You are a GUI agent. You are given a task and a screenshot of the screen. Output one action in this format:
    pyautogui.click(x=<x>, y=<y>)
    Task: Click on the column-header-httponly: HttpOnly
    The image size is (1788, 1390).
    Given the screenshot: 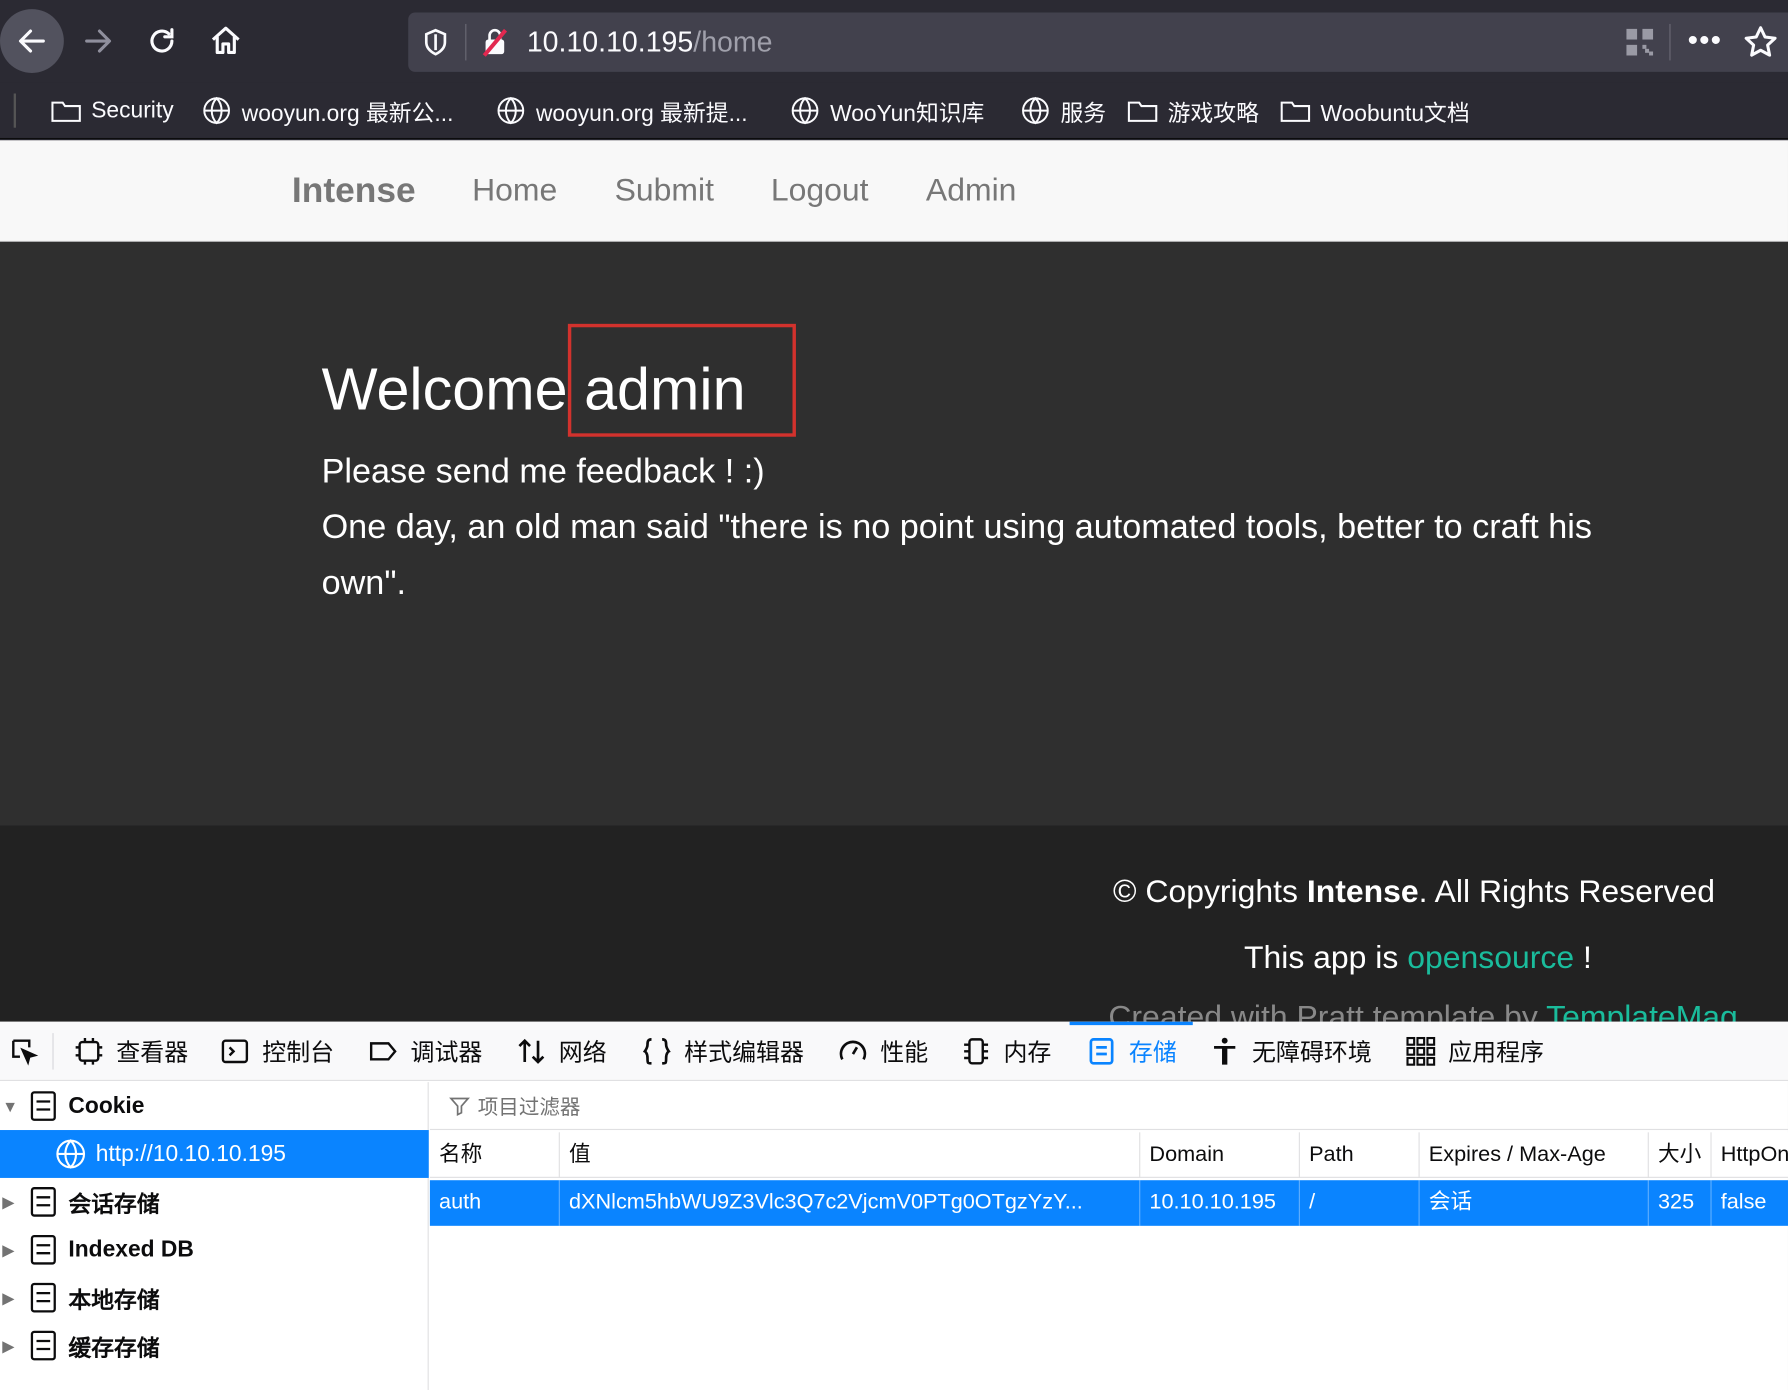 What is the action you would take?
    pyautogui.click(x=1750, y=1155)
    